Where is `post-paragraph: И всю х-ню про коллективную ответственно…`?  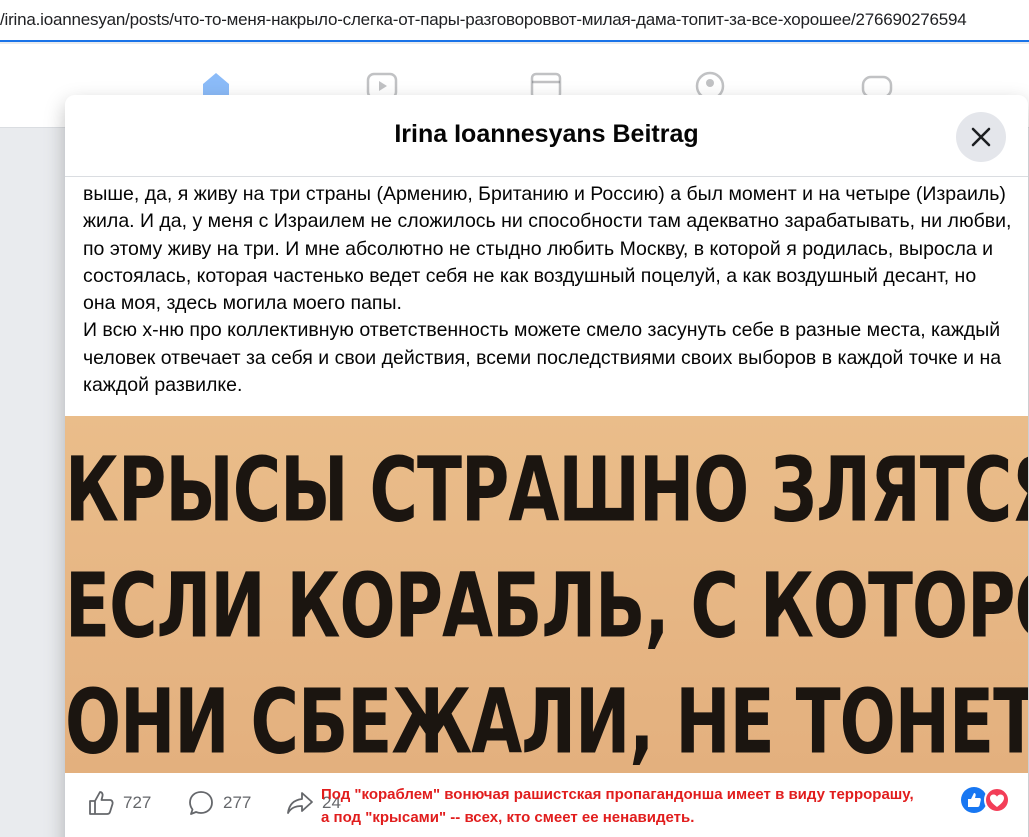 post-paragraph: И всю х-ню про коллективную ответственно… is located at coordinates (542, 358).